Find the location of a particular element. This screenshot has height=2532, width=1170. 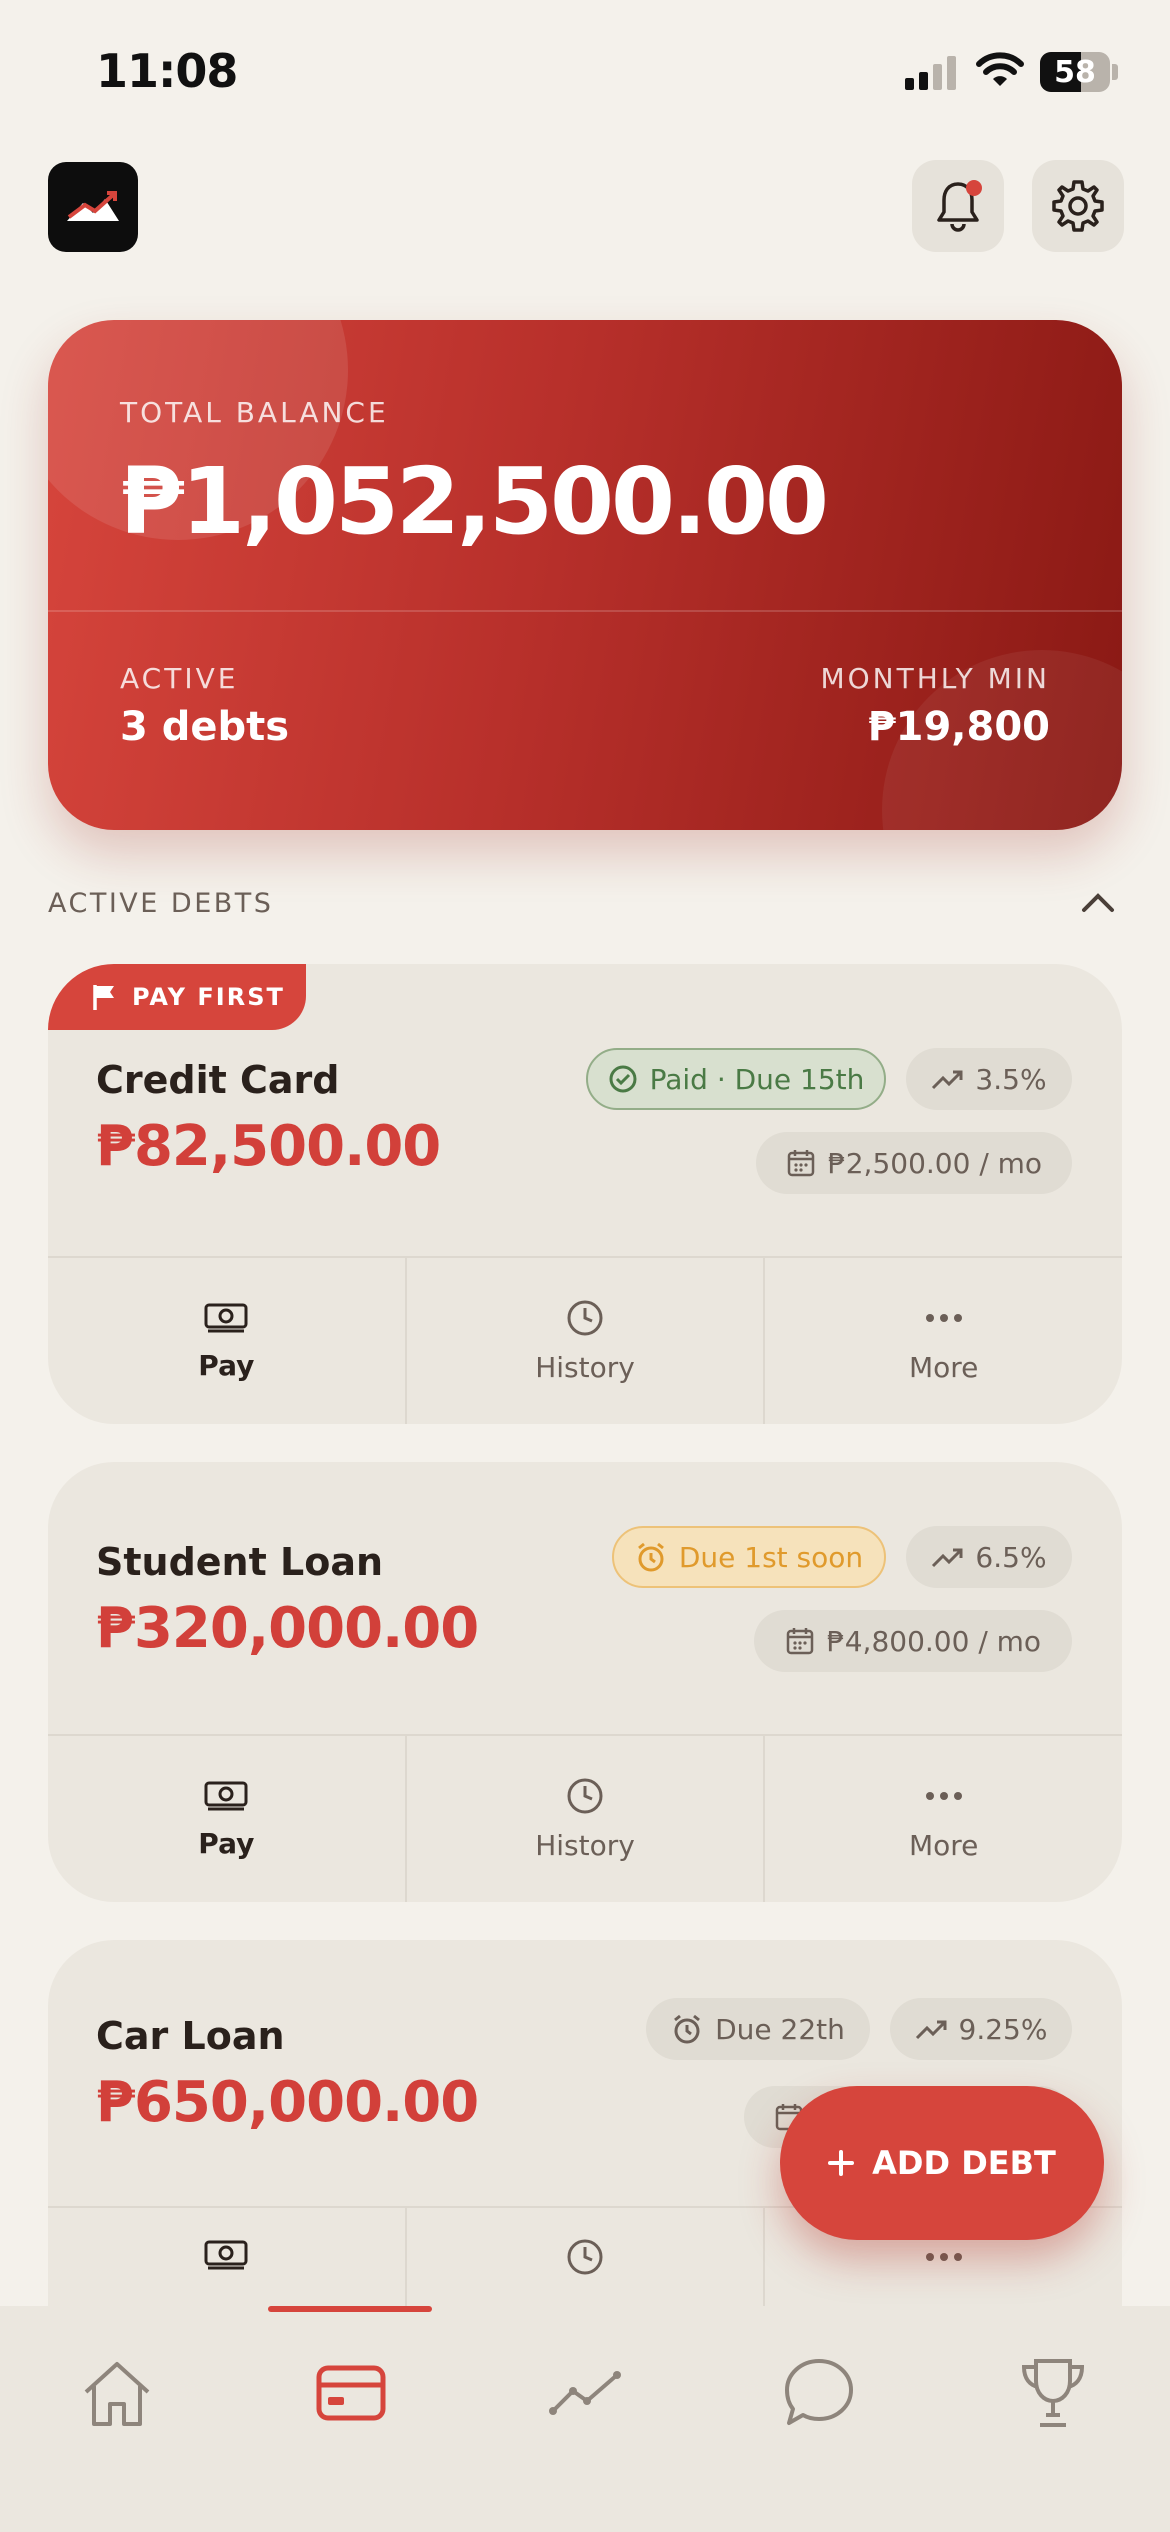

battery-tip is located at coordinates (1115, 72).